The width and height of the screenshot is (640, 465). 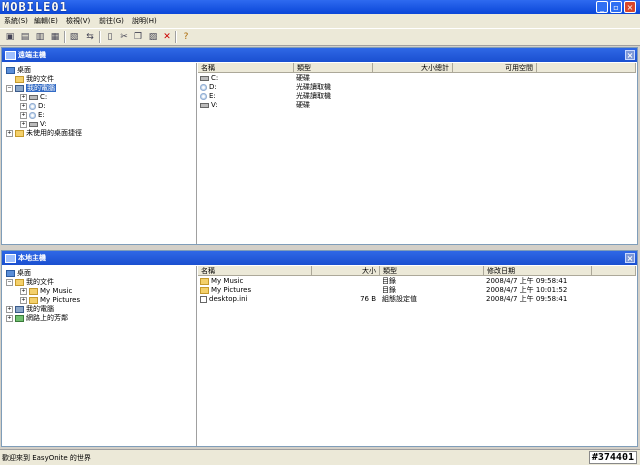 What do you see at coordinates (186, 37) in the screenshot?
I see `help-icon: ?` at bounding box center [186, 37].